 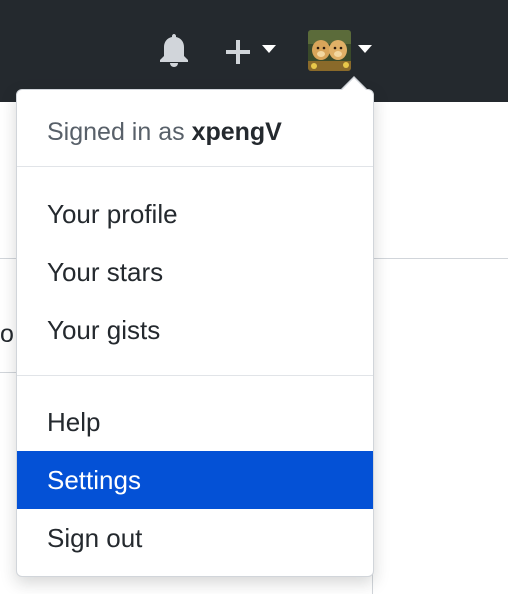 I want to click on menu-item-sign-out: Sign out, so click(x=195, y=538).